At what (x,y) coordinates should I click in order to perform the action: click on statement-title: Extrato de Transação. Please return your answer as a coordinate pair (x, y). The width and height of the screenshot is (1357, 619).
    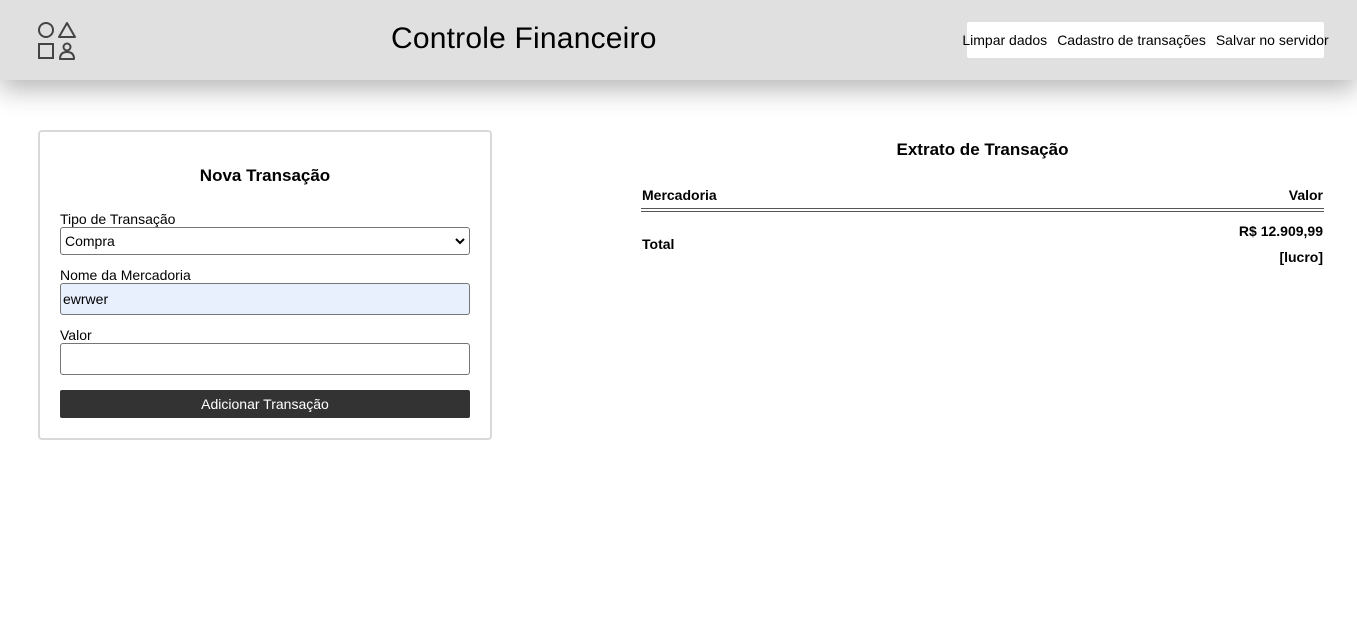
    Looking at the image, I should click on (982, 149).